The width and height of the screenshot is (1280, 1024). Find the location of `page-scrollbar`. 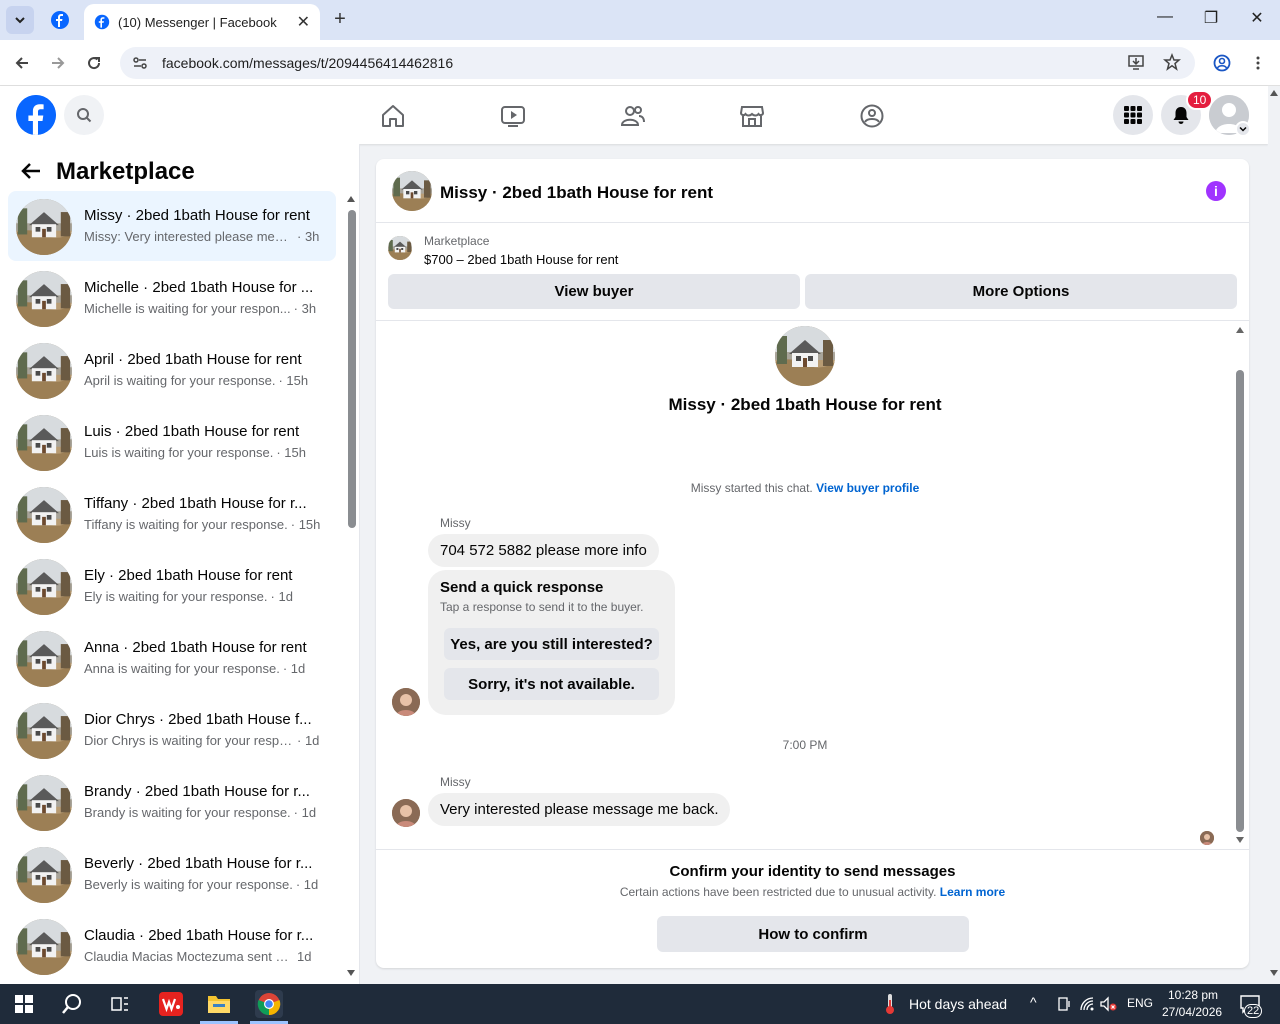

page-scrollbar is located at coordinates (1274, 535).